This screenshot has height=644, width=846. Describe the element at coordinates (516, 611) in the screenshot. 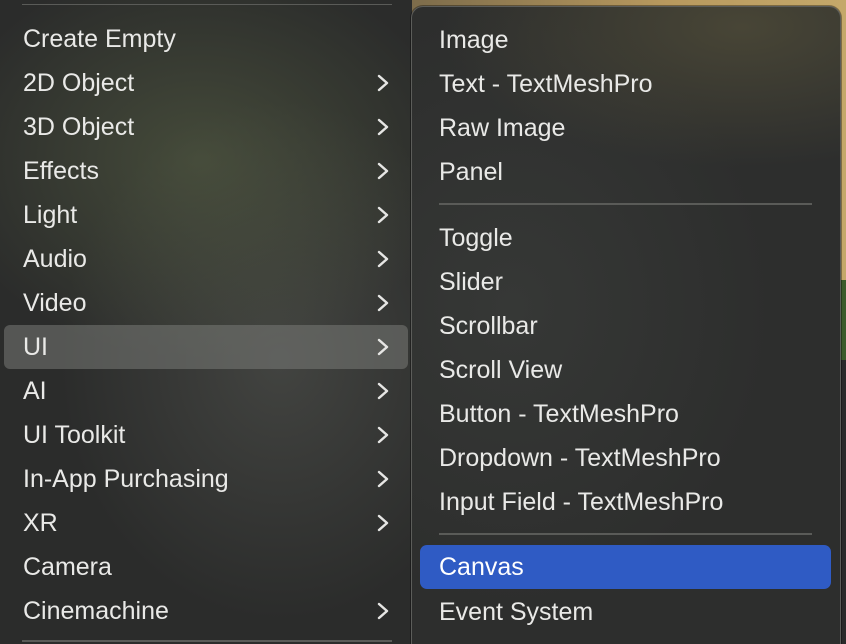

I see `submenu-item-label: Event System` at that location.